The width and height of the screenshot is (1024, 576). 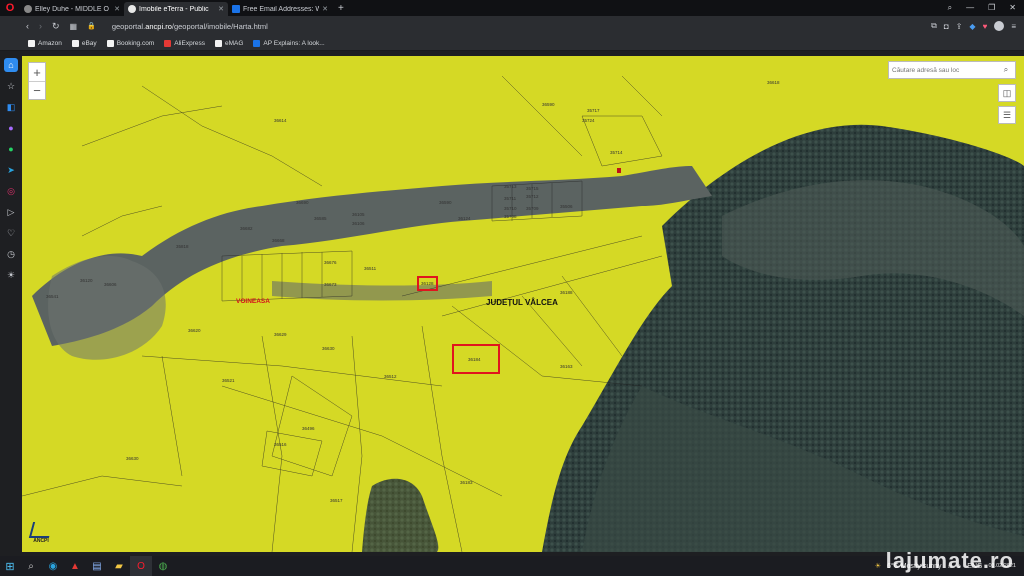 What do you see at coordinates (588, 120) in the screenshot?
I see `parcel-label: 35724` at bounding box center [588, 120].